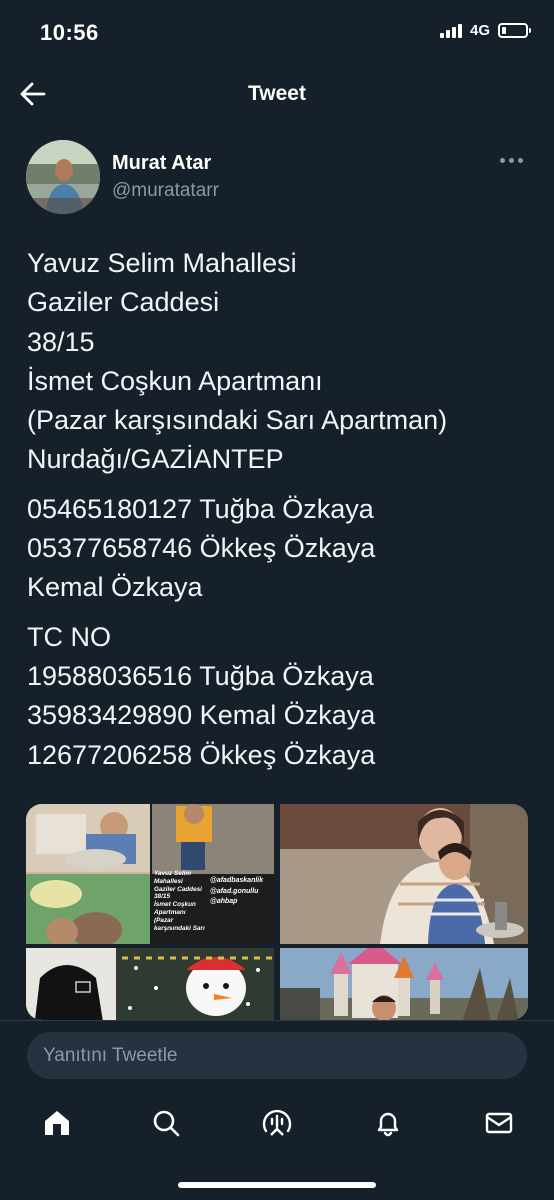 This screenshot has height=1200, width=554. What do you see at coordinates (479, 30) in the screenshot?
I see `network-type: 4G` at bounding box center [479, 30].